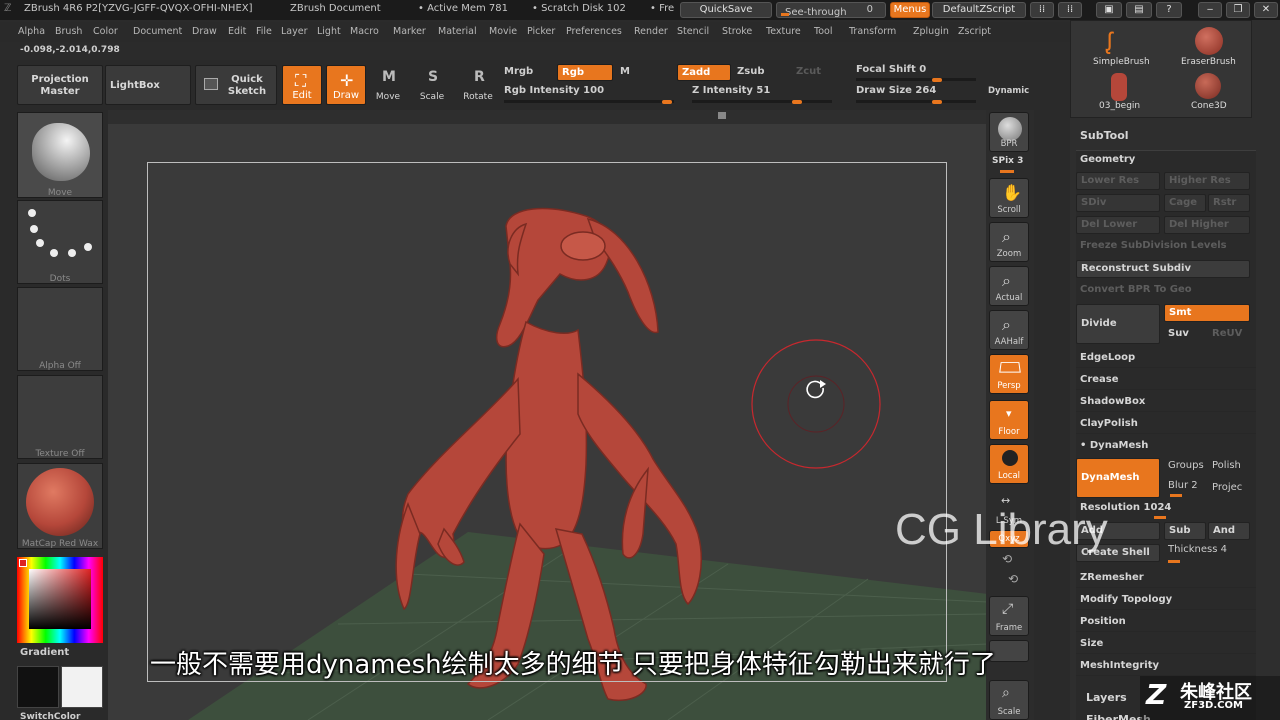 Image resolution: width=1280 pixels, height=720 pixels. I want to click on menu-brush: Brush, so click(68, 31).